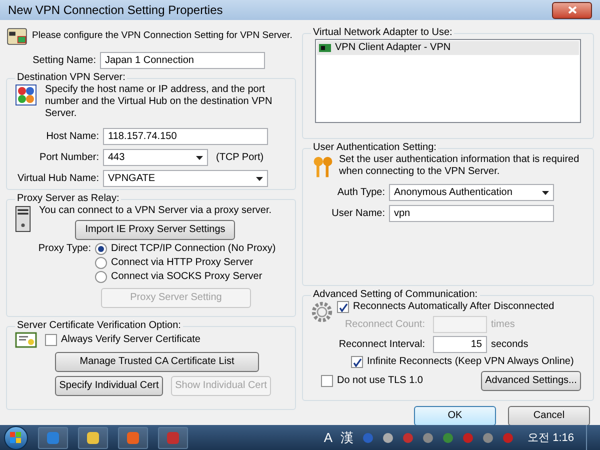 This screenshot has height=450, width=600. Describe the element at coordinates (383, 33) in the screenshot. I see `group-title: Virtual Network Adapter to Use:` at that location.